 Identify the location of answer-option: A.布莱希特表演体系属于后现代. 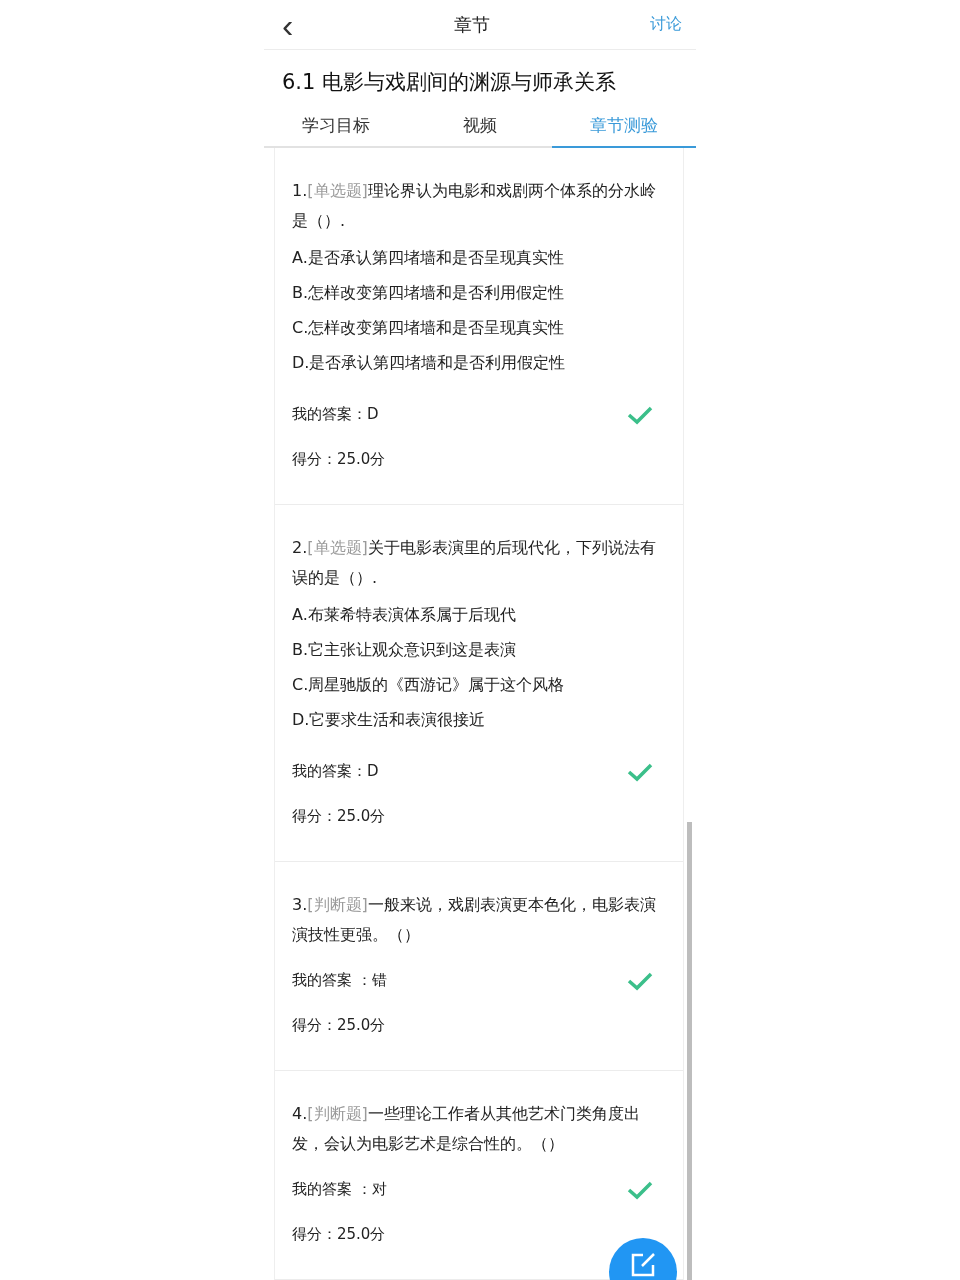
(479, 614).